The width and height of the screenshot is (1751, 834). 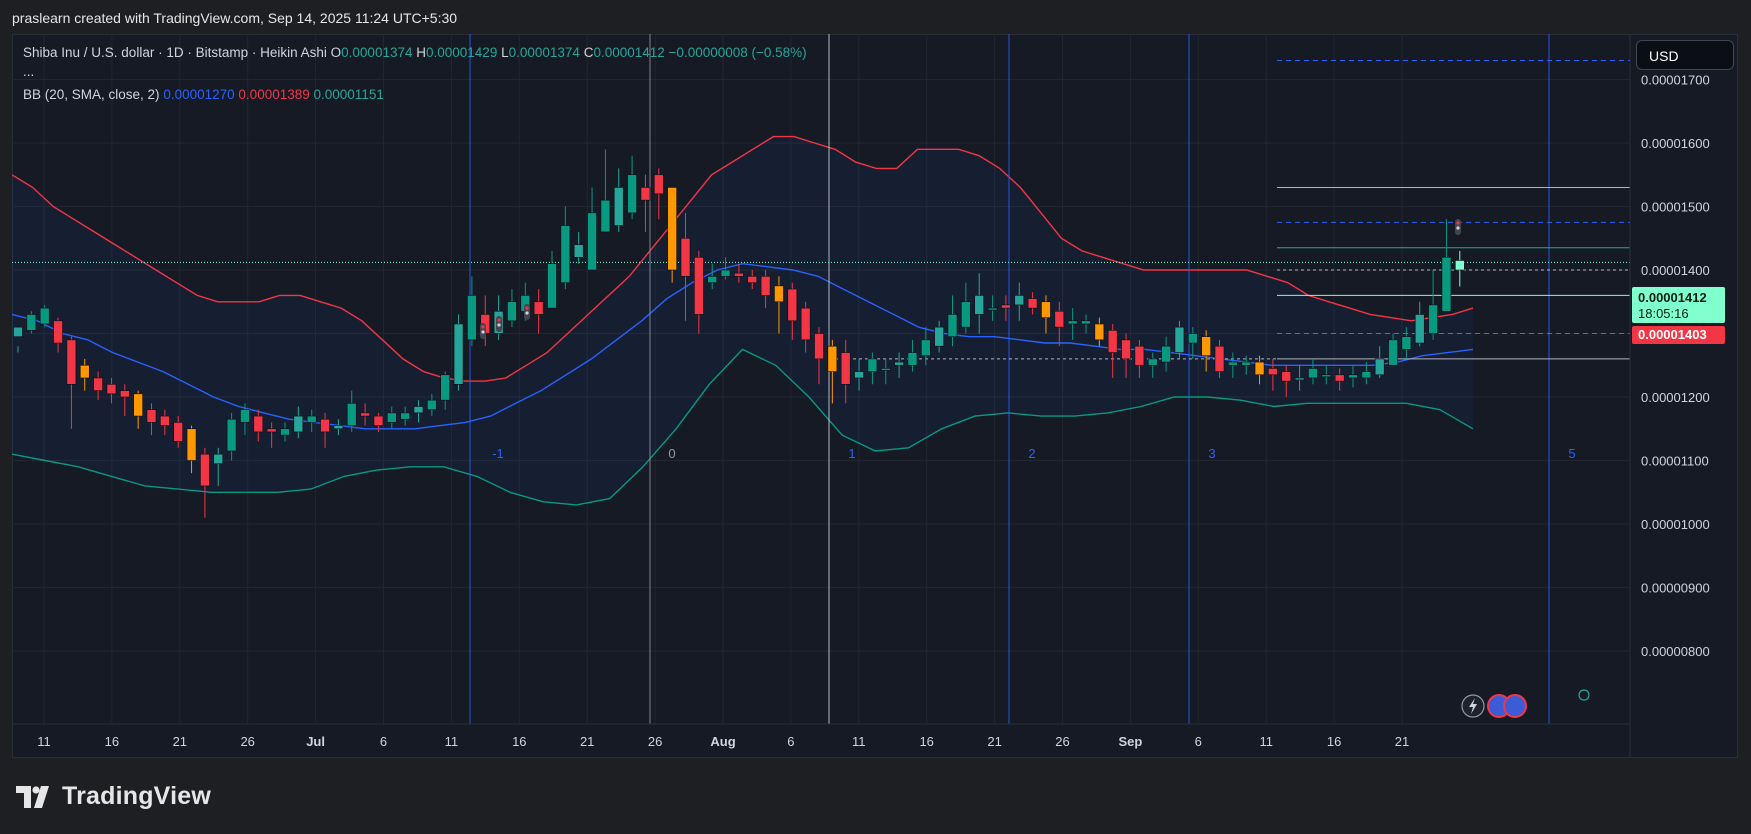 I want to click on tradingview-logo-text: TradingView, so click(x=137, y=796).